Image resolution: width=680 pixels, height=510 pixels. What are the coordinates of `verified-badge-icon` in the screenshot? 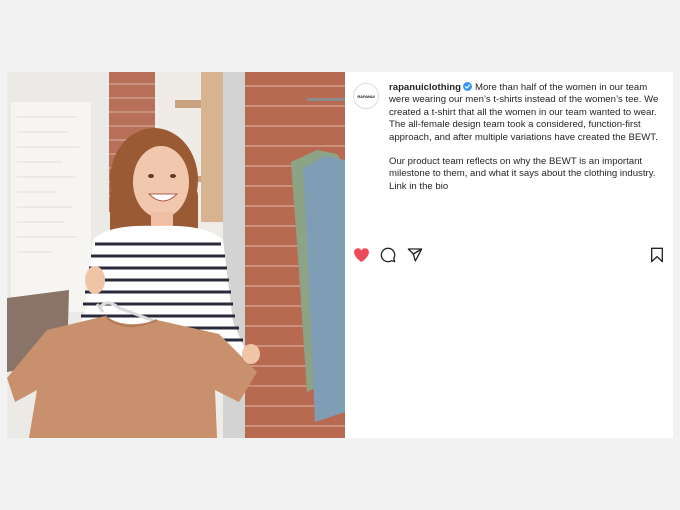 It's located at (467, 86).